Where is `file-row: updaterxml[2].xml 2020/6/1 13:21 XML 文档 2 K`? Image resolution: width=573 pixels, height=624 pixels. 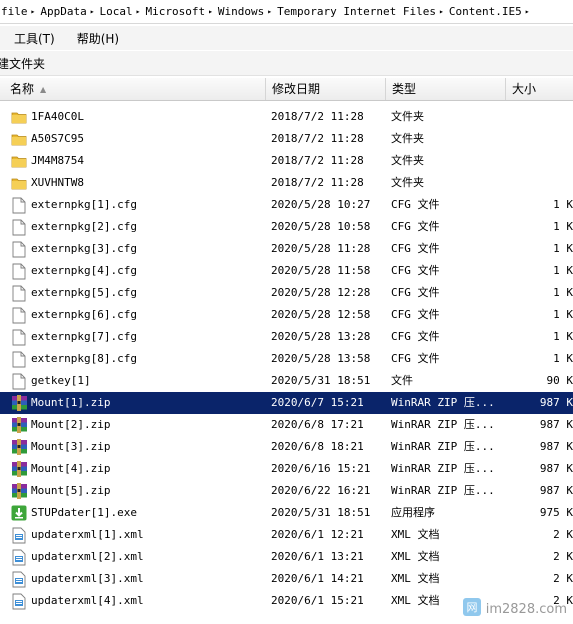 file-row: updaterxml[2].xml 2020/6/1 13:21 XML 文档 2 K is located at coordinates (286, 557).